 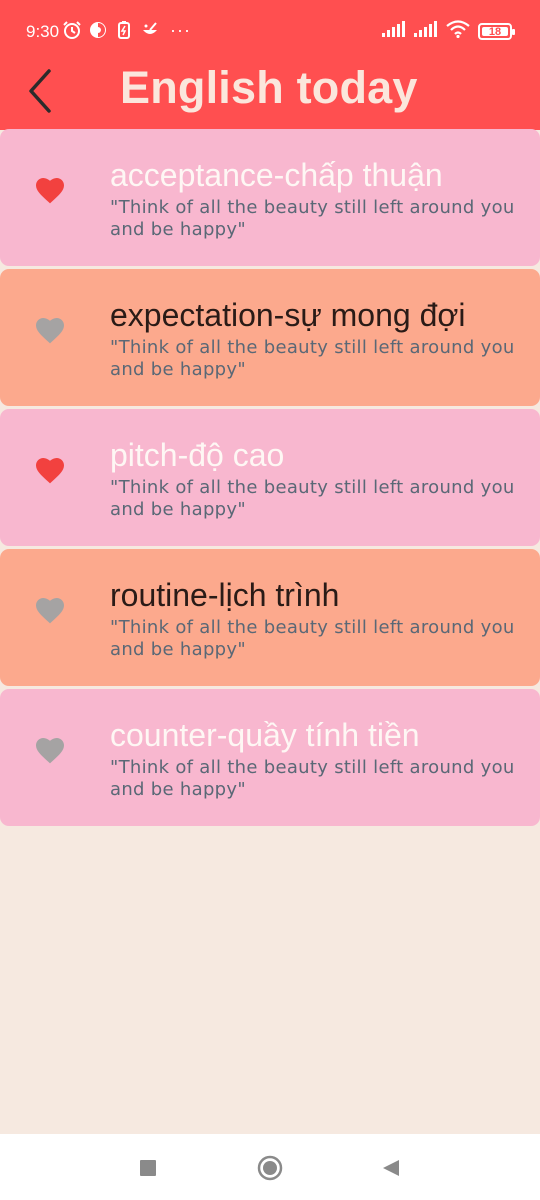 I want to click on word-title: acceptance-chấp thuận, so click(x=276, y=175).